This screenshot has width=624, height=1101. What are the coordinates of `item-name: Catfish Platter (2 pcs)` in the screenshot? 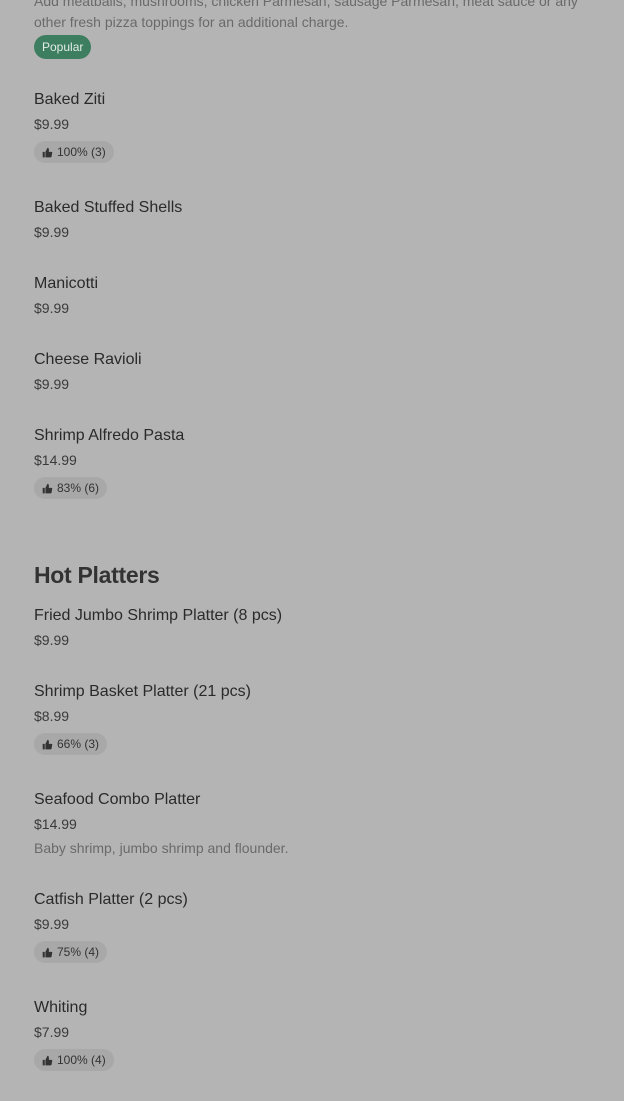 It's located at (111, 899).